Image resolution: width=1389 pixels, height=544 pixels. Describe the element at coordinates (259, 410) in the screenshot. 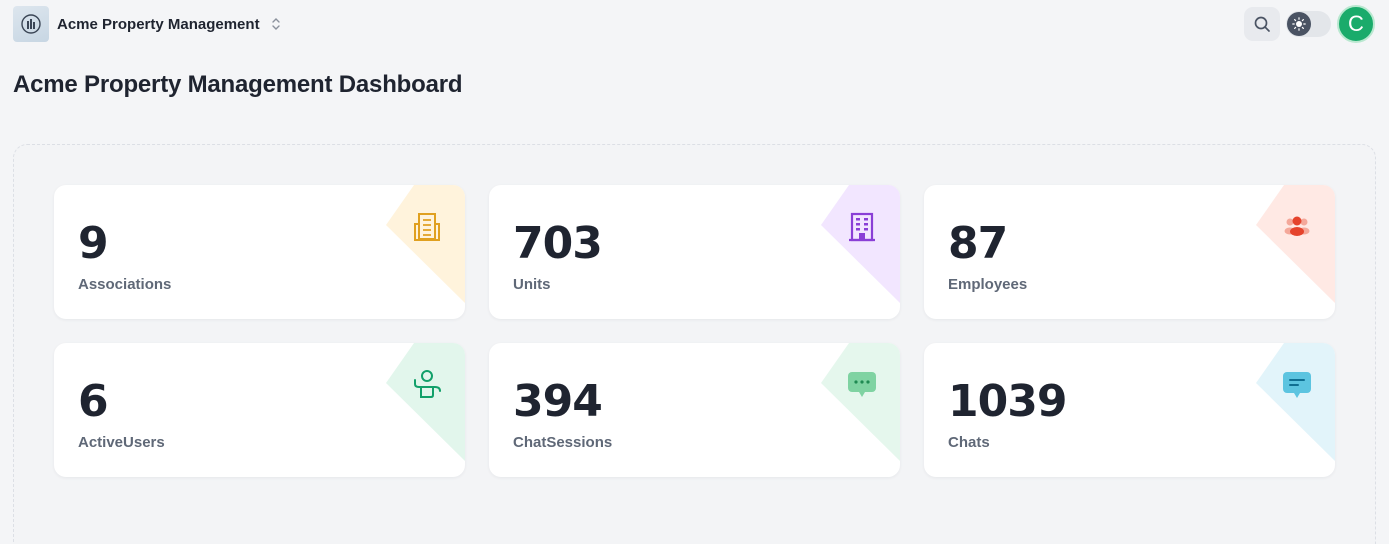

I see `stat-card-active-users: 6 ActiveUsers` at that location.